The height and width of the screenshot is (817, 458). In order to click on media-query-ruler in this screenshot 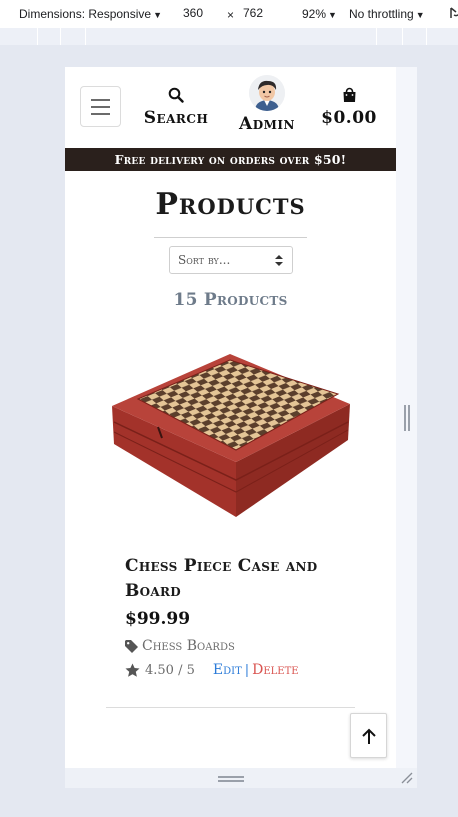, I will do `click(229, 36)`.